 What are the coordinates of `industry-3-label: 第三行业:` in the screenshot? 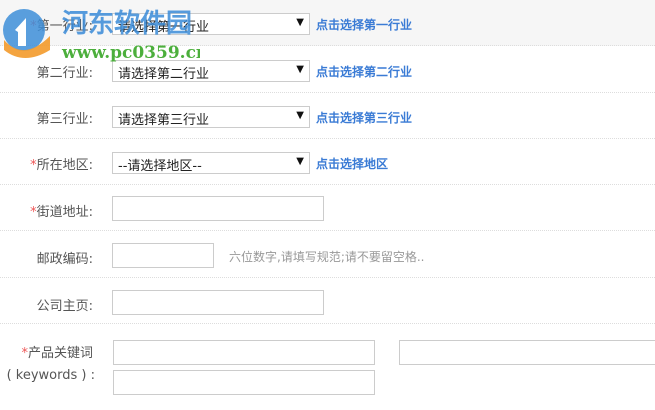 It's located at (64, 119).